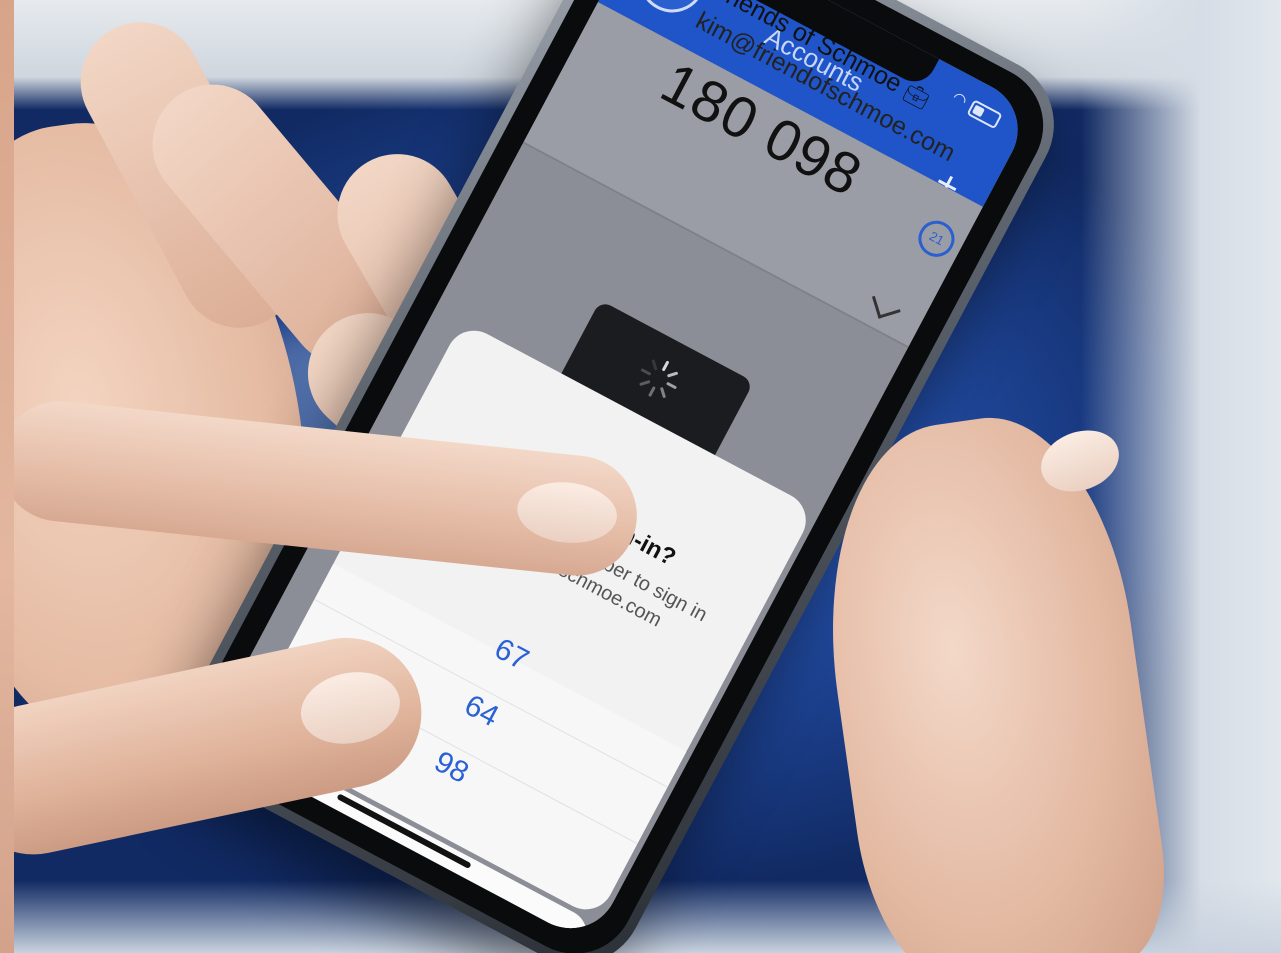  What do you see at coordinates (886, 304) in the screenshot?
I see `chevron-down-icon` at bounding box center [886, 304].